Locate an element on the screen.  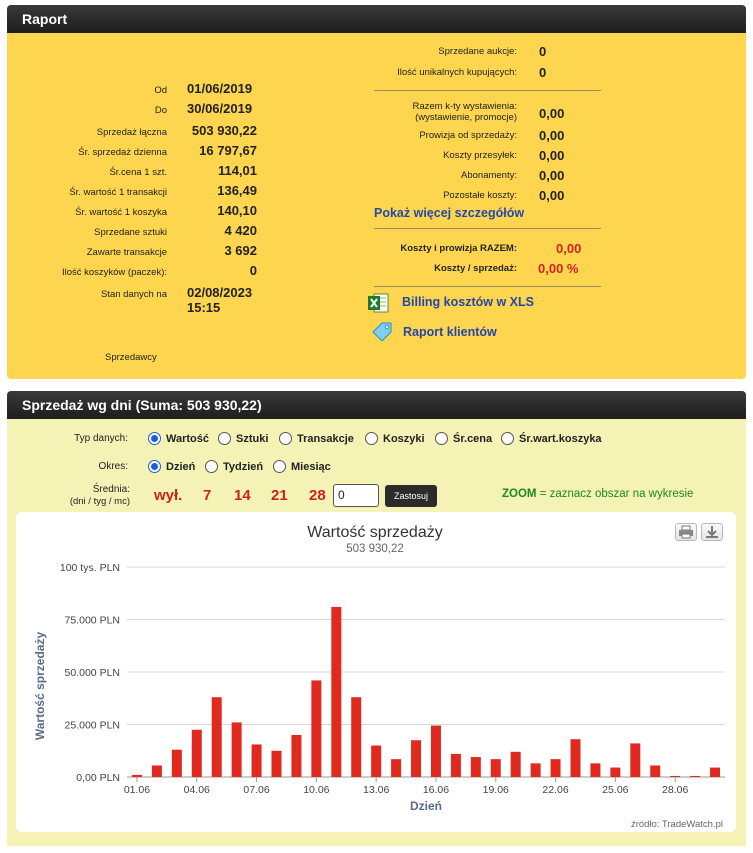
data-type-option: Koszyki is located at coordinates (395, 438).